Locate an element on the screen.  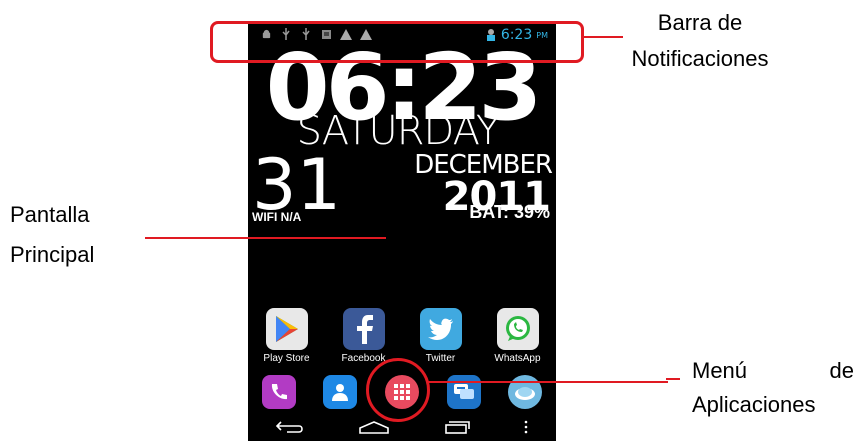
app-label: Play Store is located at coordinates (286, 358).